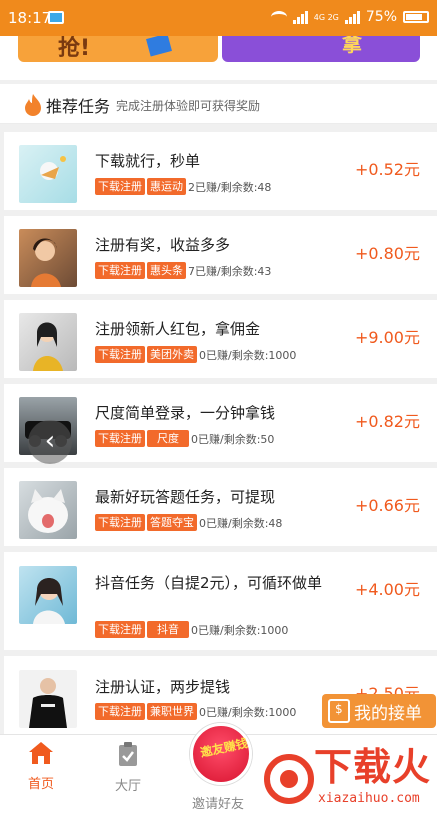 The height and width of the screenshot is (818, 437). Describe the element at coordinates (241, 523) in the screenshot. I see `task-stats: 0已赚/剩余数:48` at that location.